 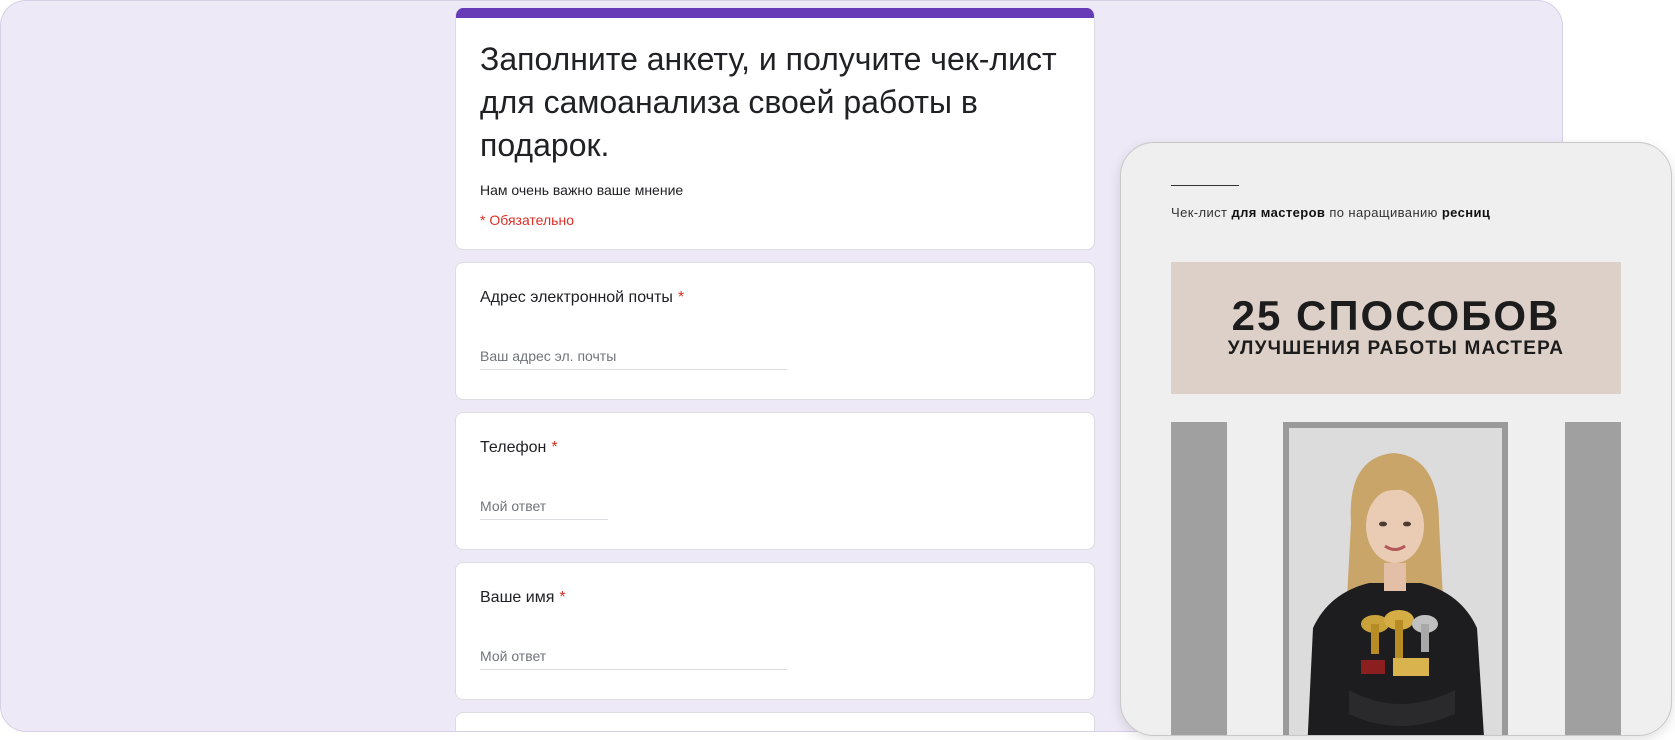 I want to click on decor-stripe-left, so click(x=1199, y=578).